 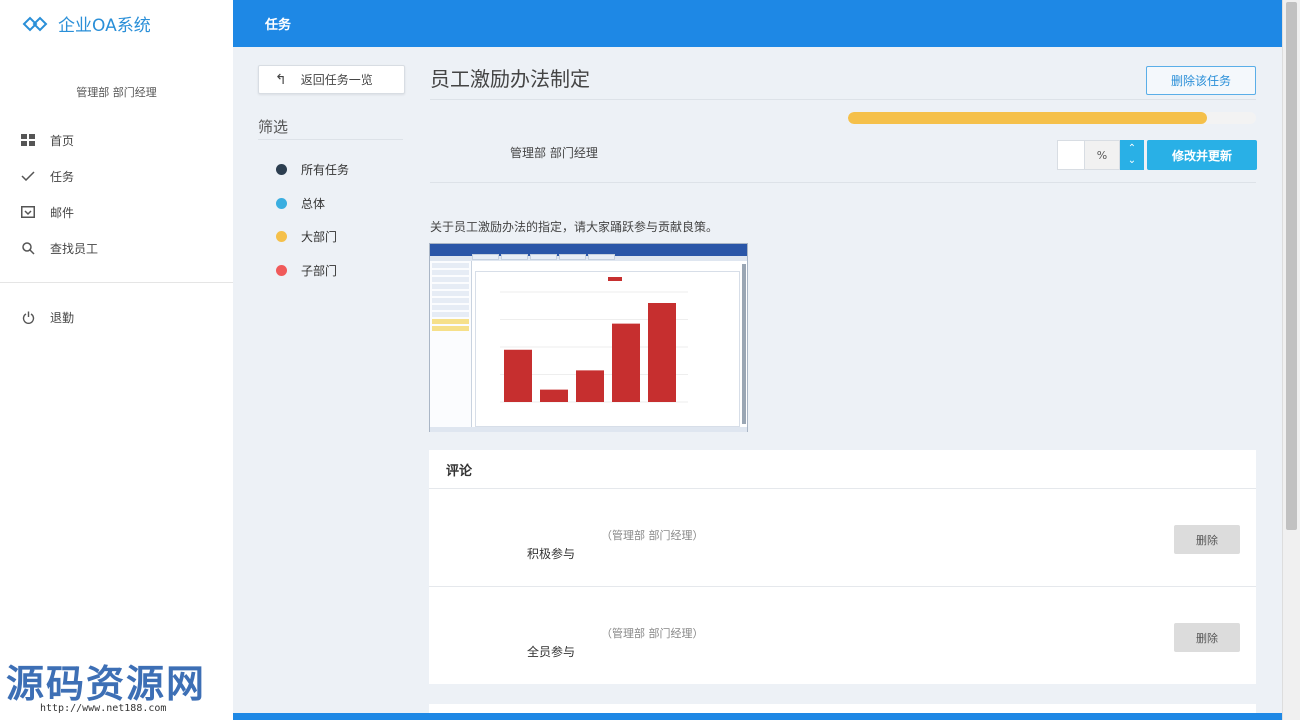 I want to click on title-divider, so click(x=843, y=99).